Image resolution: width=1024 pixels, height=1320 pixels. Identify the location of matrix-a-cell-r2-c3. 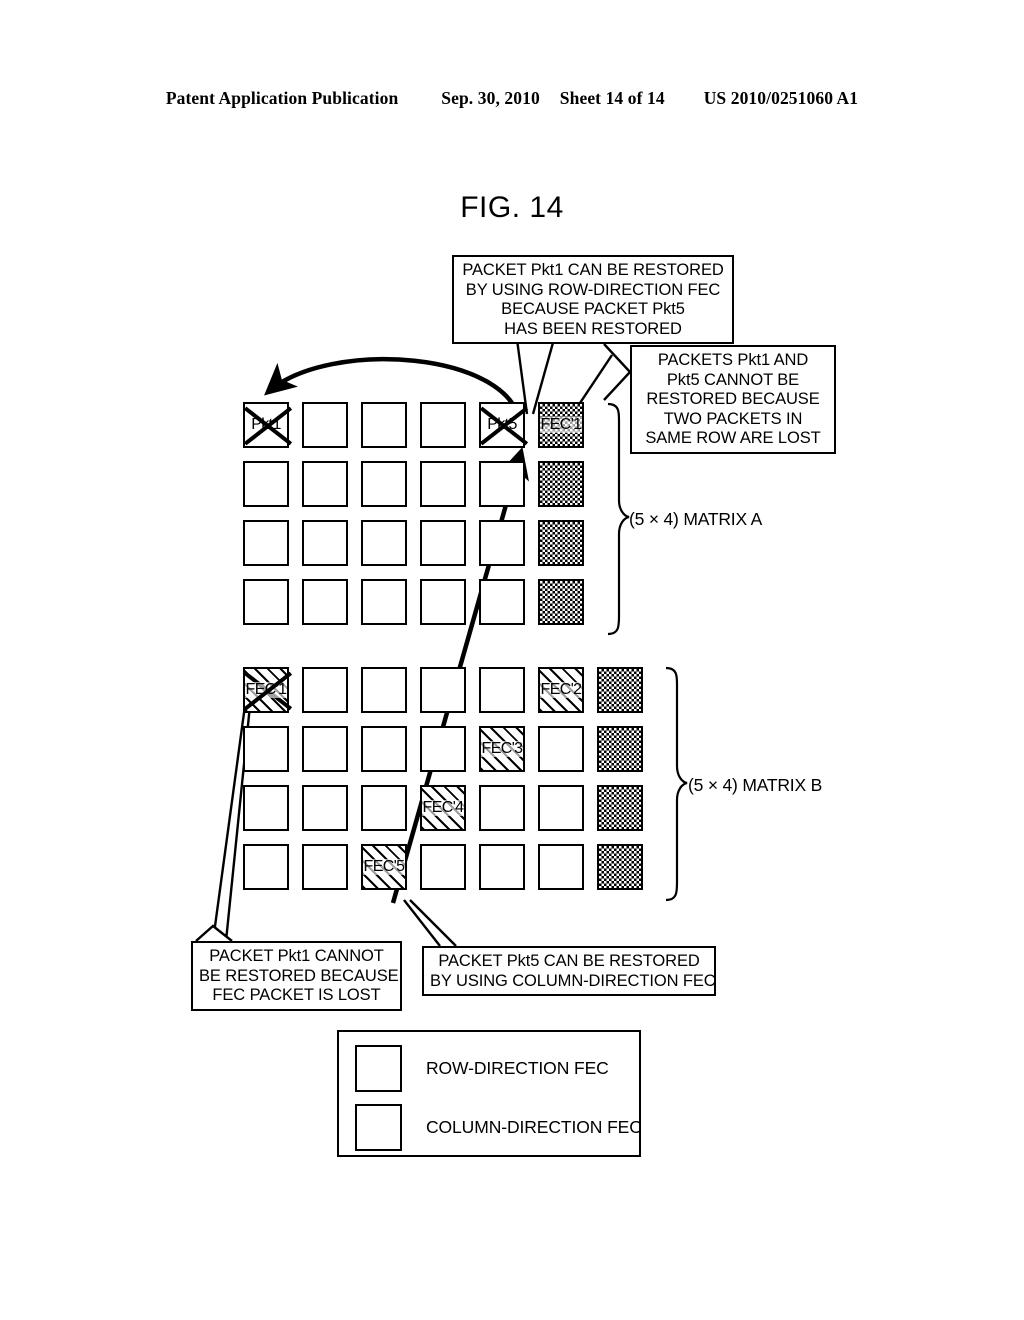
(384, 484).